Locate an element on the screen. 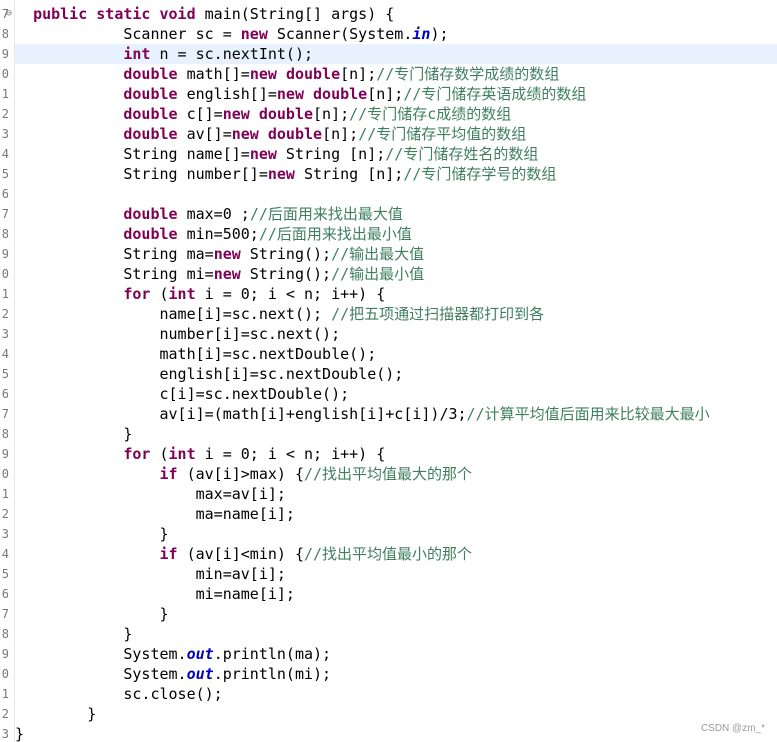 The image size is (777, 742). code-line: 8 double min=500;//后面用来找出最小值 is located at coordinates (389, 234).